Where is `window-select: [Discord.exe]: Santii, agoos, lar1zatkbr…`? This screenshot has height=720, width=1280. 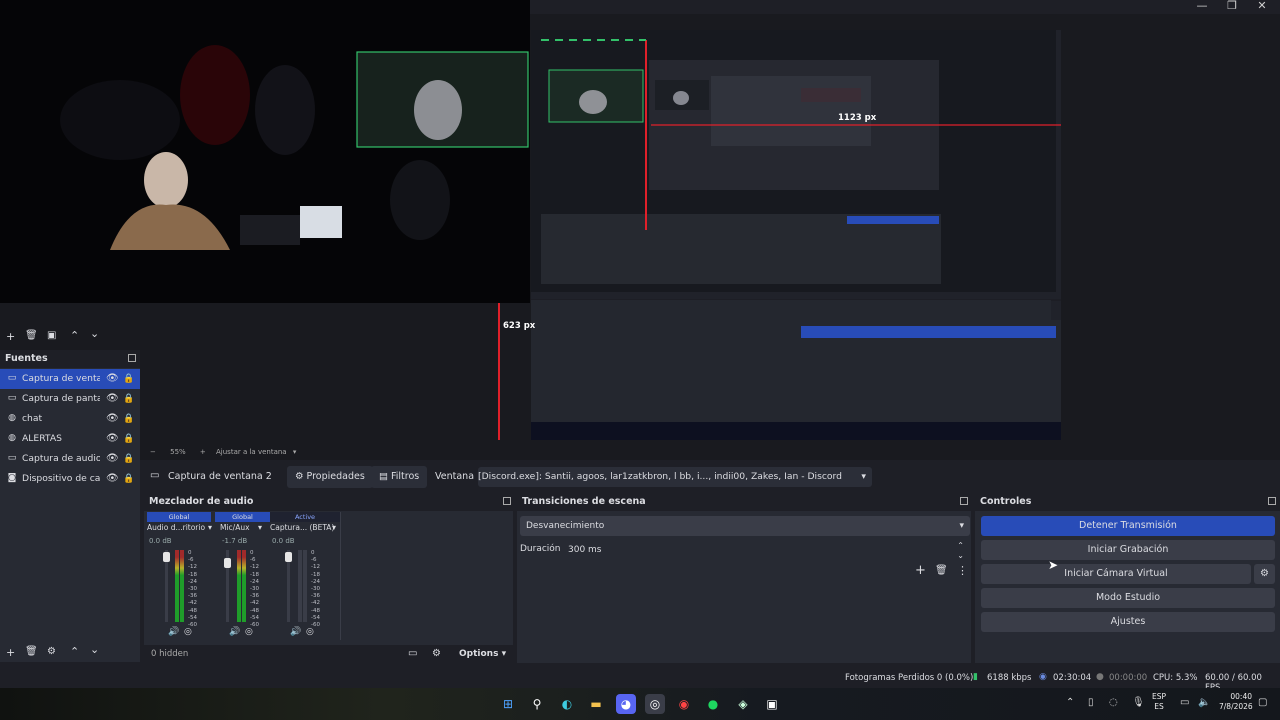 window-select: [Discord.exe]: Santii, agoos, lar1zatkbr… is located at coordinates (675, 477).